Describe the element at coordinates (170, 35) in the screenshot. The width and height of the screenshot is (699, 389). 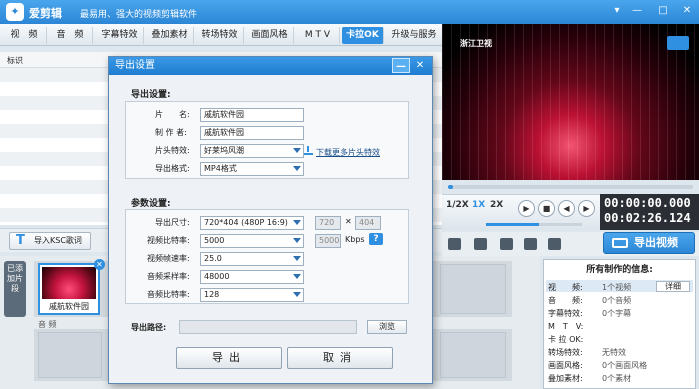
I see `tab-overlay-material: 叠加素材` at that location.